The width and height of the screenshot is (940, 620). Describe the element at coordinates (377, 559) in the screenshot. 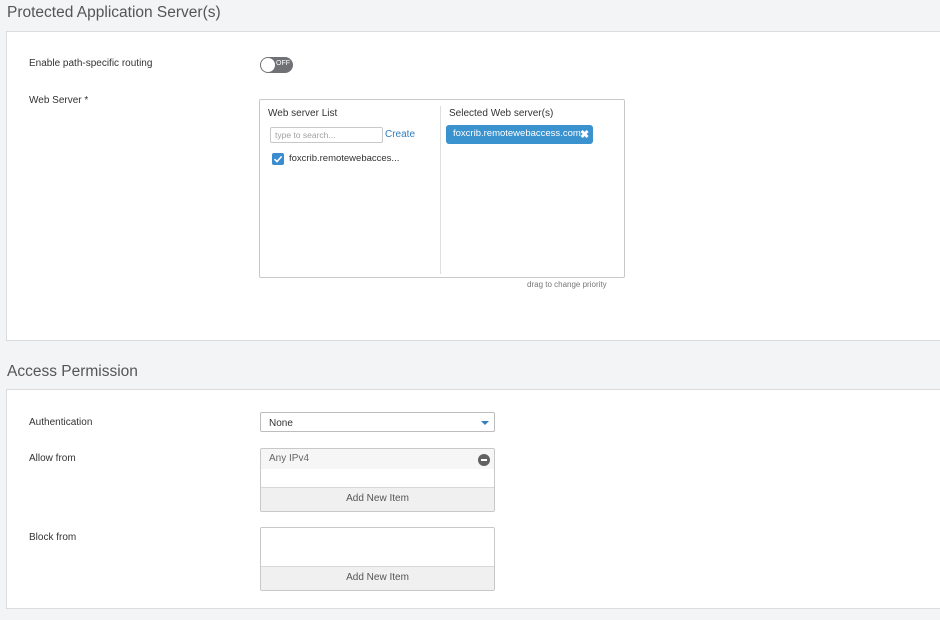

I see `block-from-list: Add New Item` at that location.